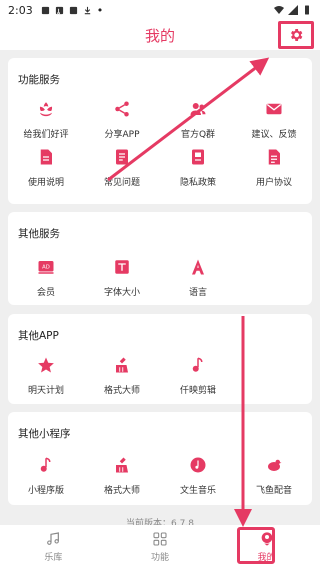 Image resolution: width=320 pixels, height=568 pixels. What do you see at coordinates (46, 122) in the screenshot?
I see `rate-us-item: 给我们好评` at bounding box center [46, 122].